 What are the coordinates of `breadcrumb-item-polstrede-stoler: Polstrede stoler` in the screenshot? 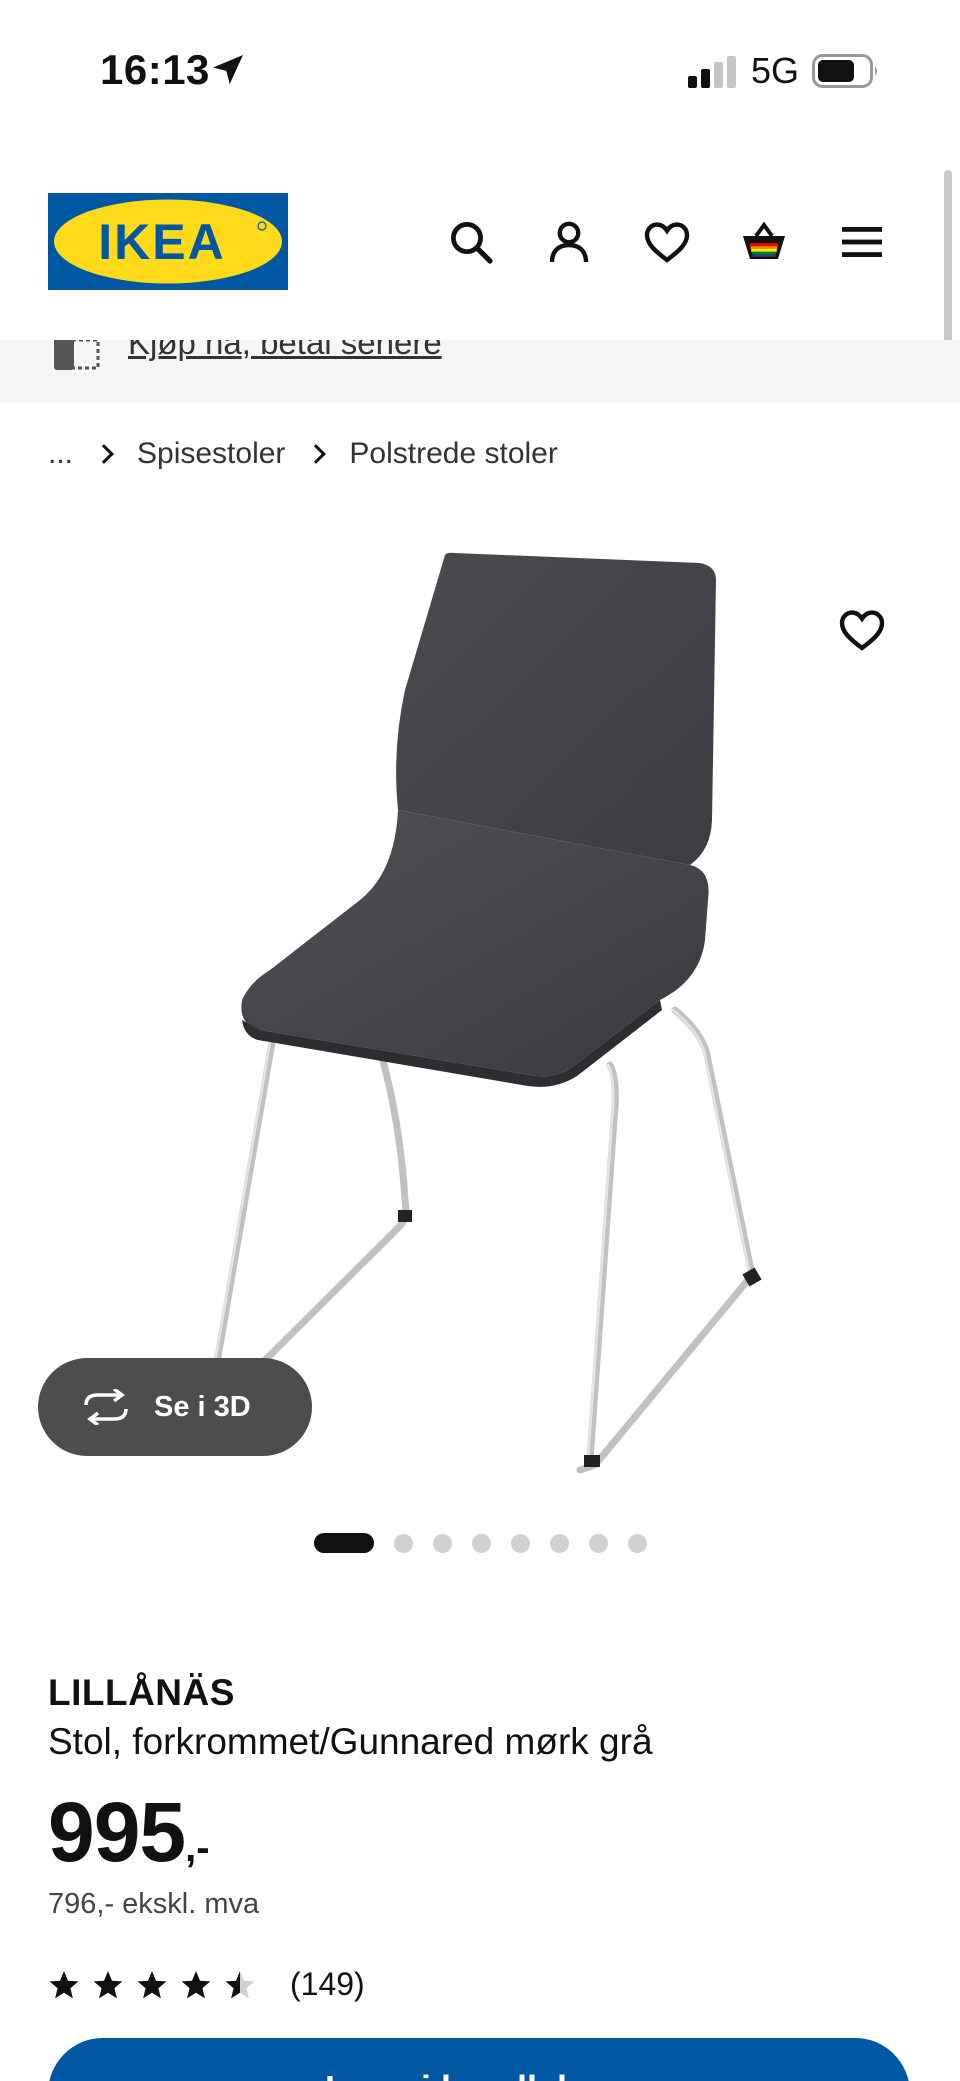 It's located at (453, 454).